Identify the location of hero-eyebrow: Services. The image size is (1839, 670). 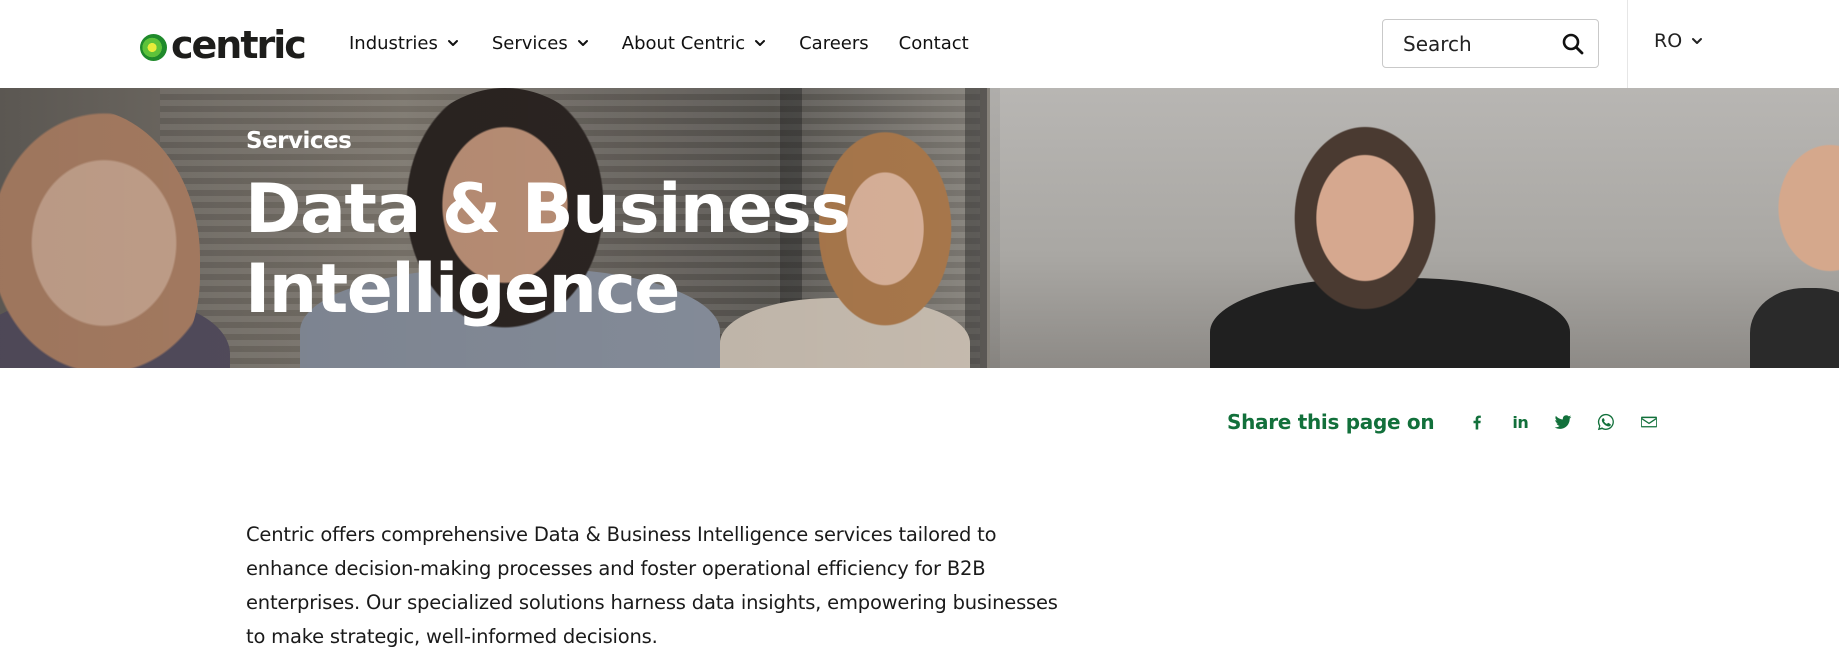
(299, 141).